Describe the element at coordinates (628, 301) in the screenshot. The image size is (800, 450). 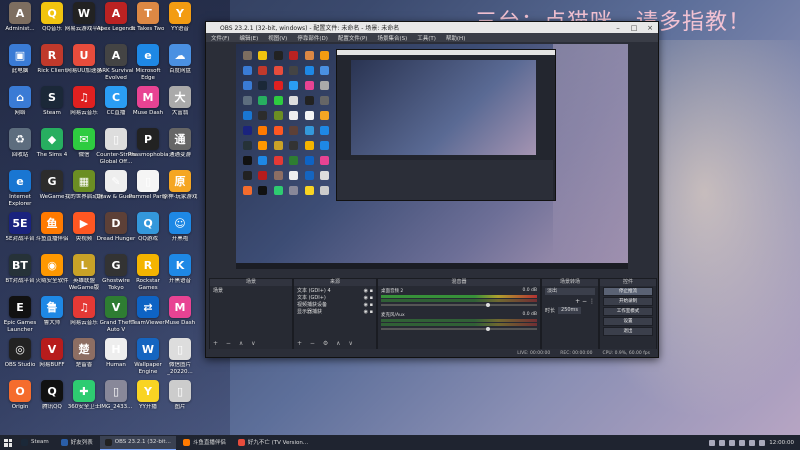
I see `start-recording-button: 开始录制` at that location.